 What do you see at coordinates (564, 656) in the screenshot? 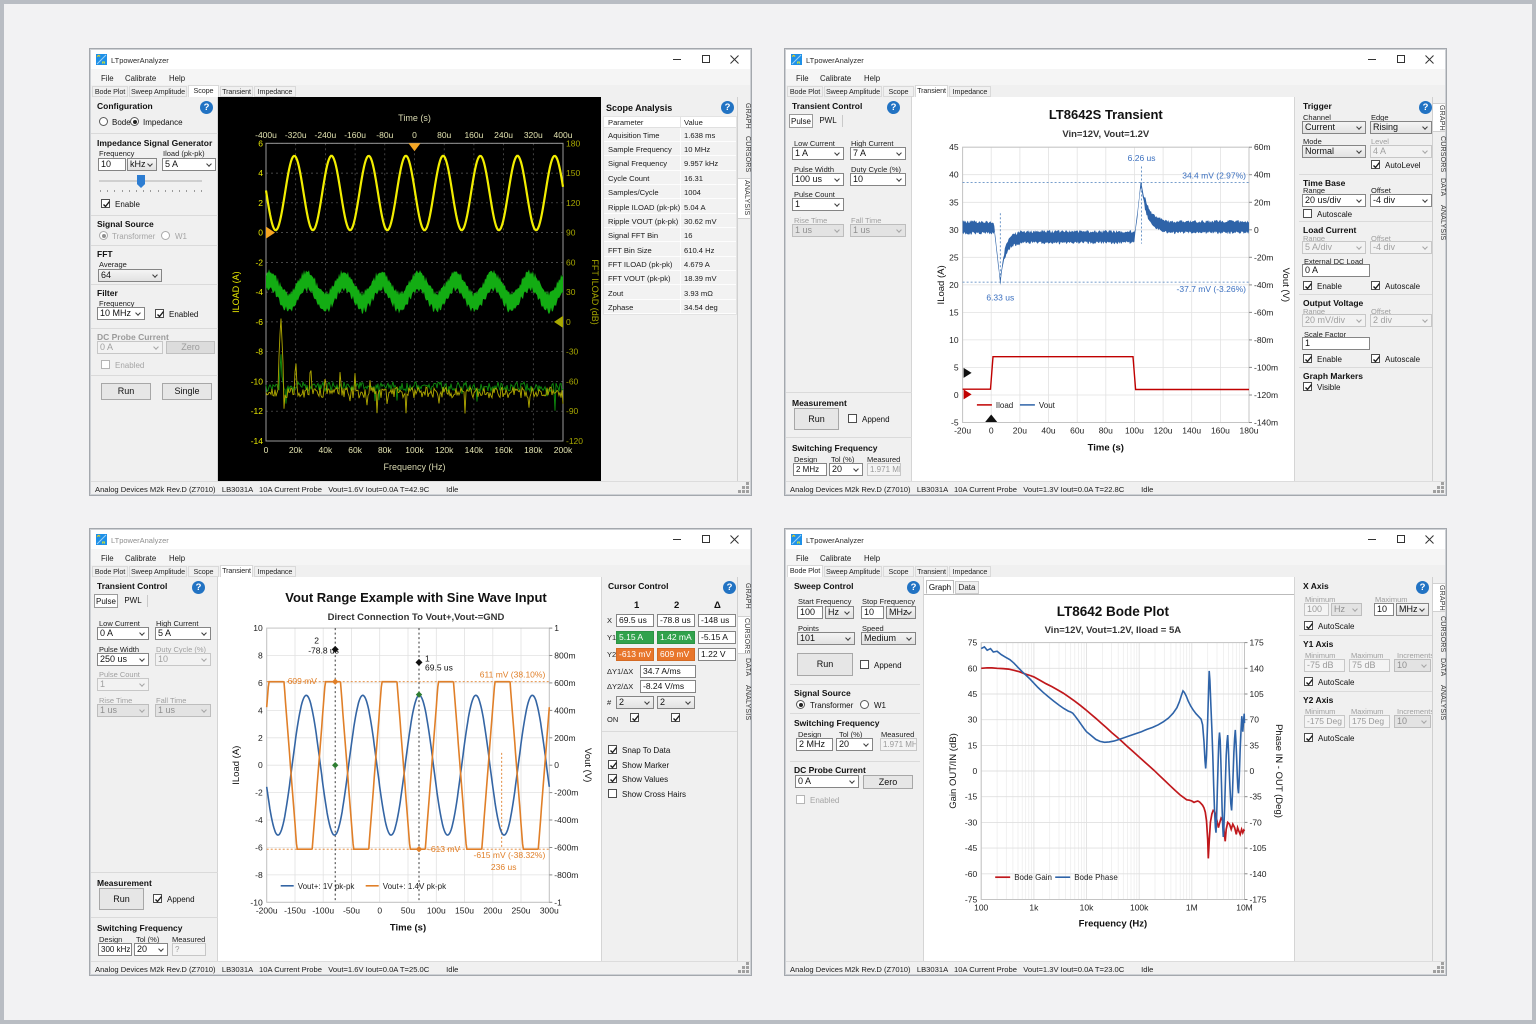
I see `svg-text: 800m` at bounding box center [564, 656].